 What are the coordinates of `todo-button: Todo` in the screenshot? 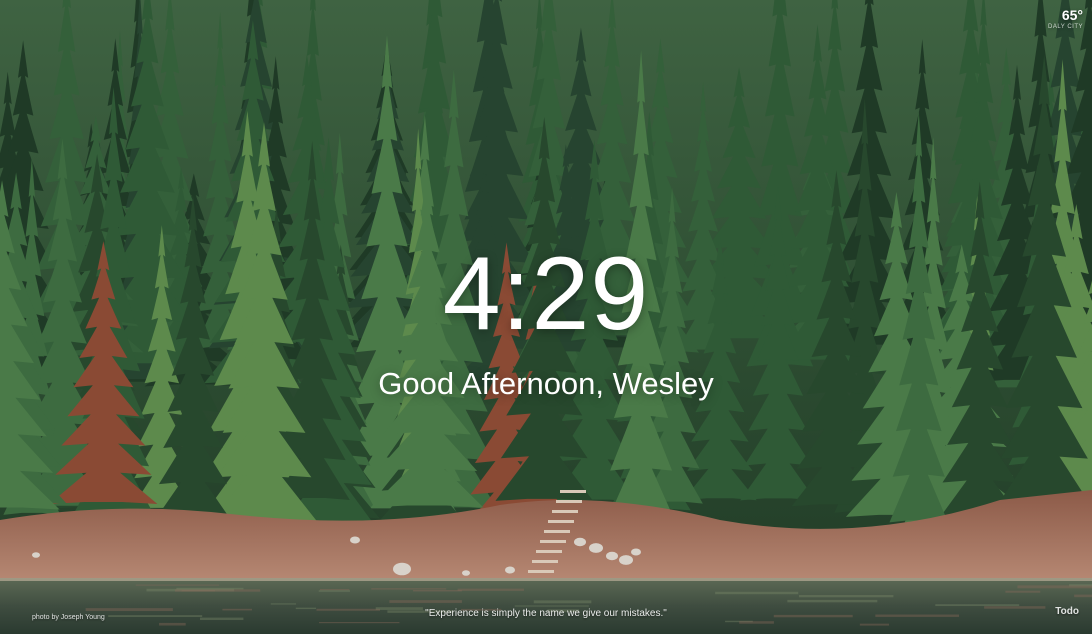 It's located at (1067, 611).